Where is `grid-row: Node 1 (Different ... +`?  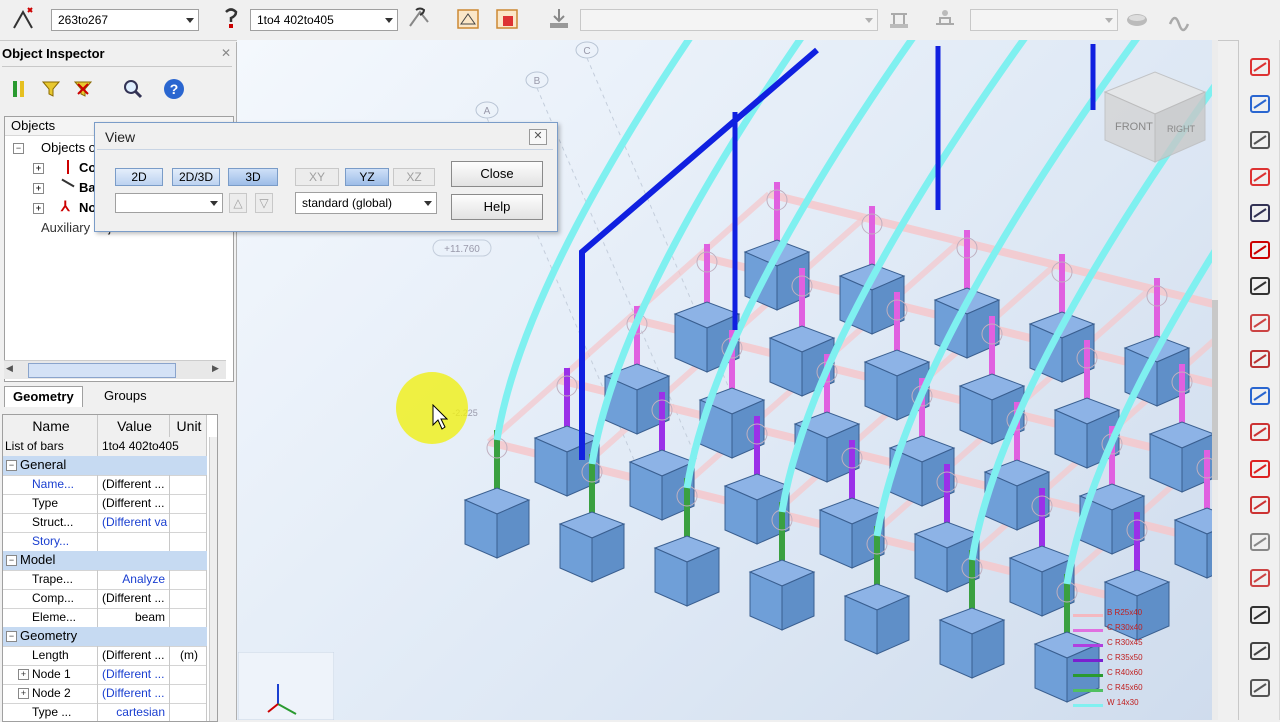 grid-row: Node 1 (Different ... + is located at coordinates (105, 675).